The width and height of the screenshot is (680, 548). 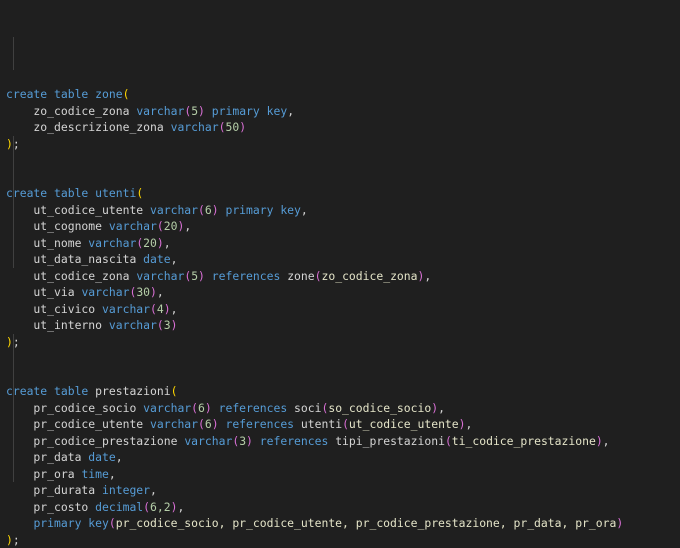 What do you see at coordinates (74, 259) in the screenshot?
I see `code-token-id: ut_data_nascita` at bounding box center [74, 259].